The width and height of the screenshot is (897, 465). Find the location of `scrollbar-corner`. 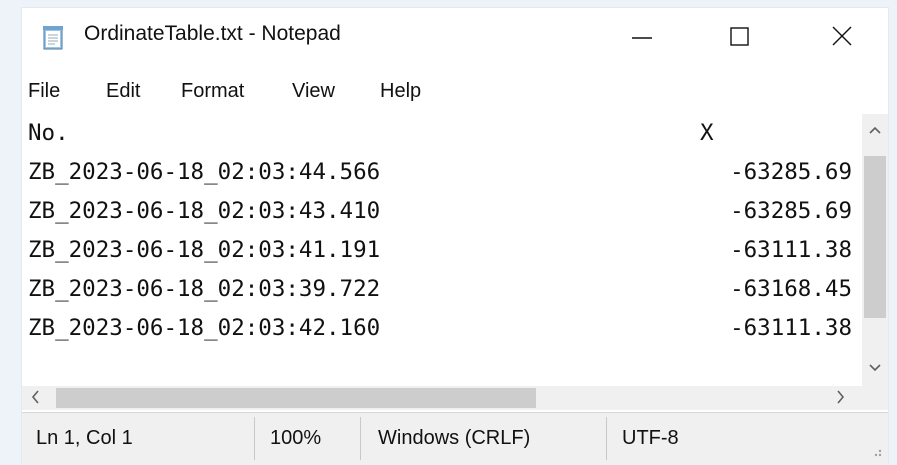

scrollbar-corner is located at coordinates (875, 398).